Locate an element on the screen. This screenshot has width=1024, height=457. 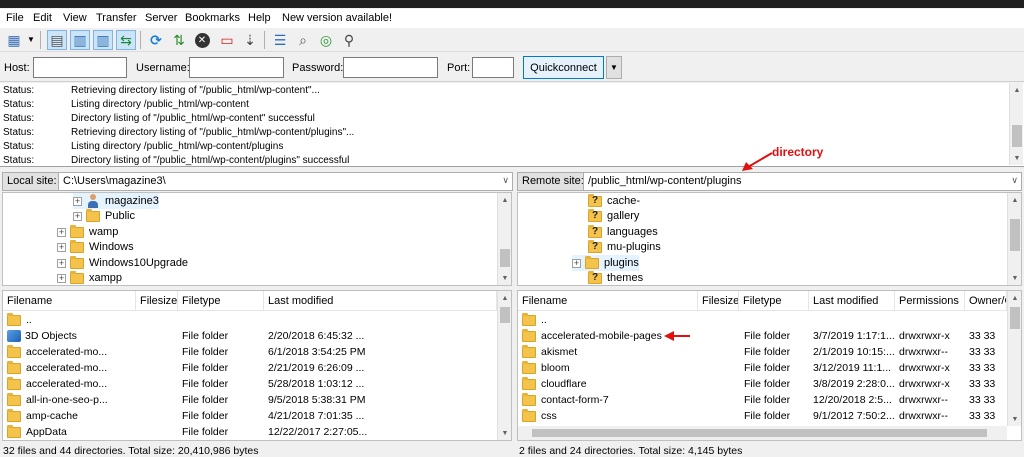
remote-path-combo: /public_html/wp-content/plugins ∨ is located at coordinates (802, 181).